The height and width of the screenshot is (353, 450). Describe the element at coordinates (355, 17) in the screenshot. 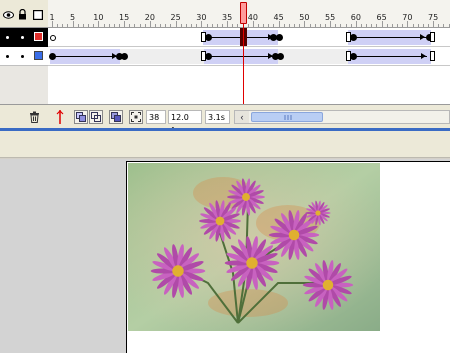

I see `ruler-label: 60` at that location.